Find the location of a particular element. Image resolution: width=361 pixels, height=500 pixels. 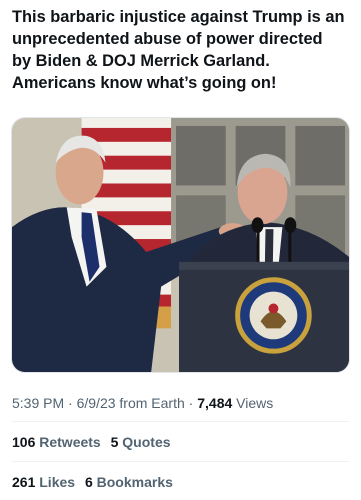

likes-label: Likes is located at coordinates (55, 482).